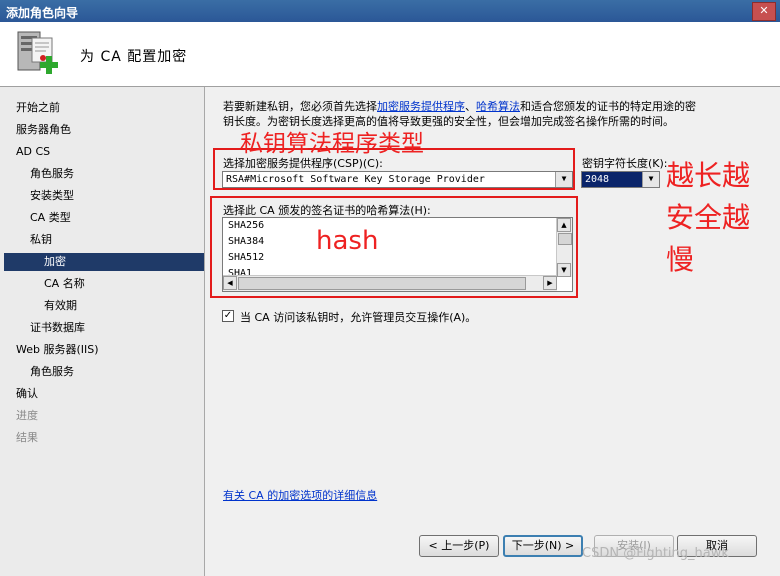 The height and width of the screenshot is (576, 780). What do you see at coordinates (394, 247) in the screenshot?
I see `hash-annotation-box` at bounding box center [394, 247].